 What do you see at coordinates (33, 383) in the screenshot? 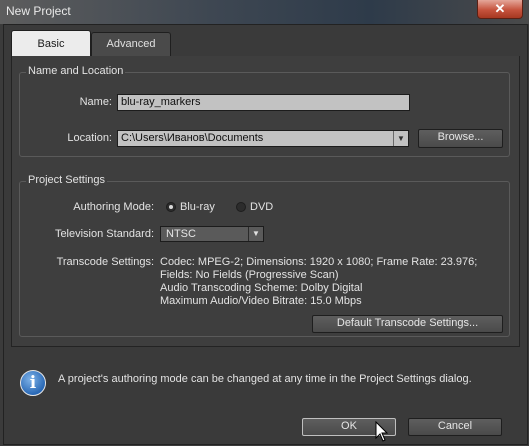
I see `info-icon: i` at bounding box center [33, 383].